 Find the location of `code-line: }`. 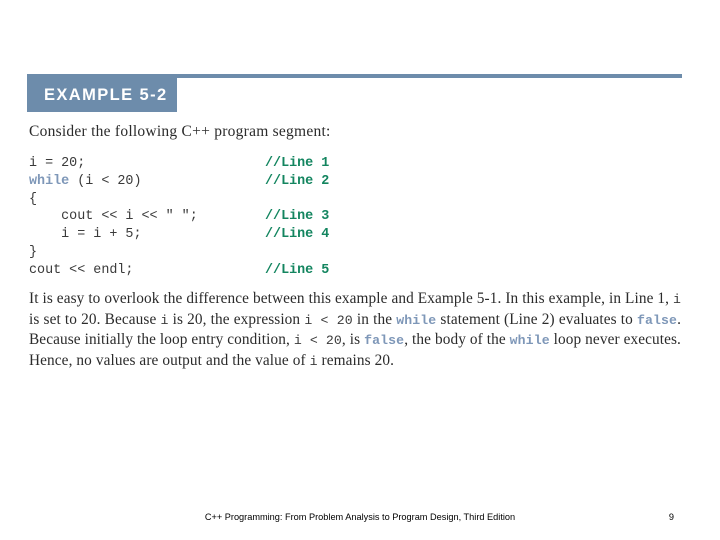

code-line: } is located at coordinates (349, 253).